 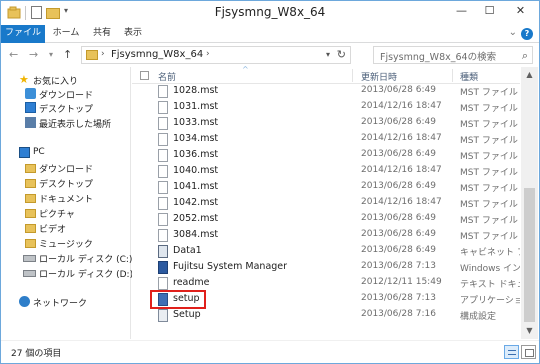 I want to click on search-icon: ⌕, so click(x=525, y=56).